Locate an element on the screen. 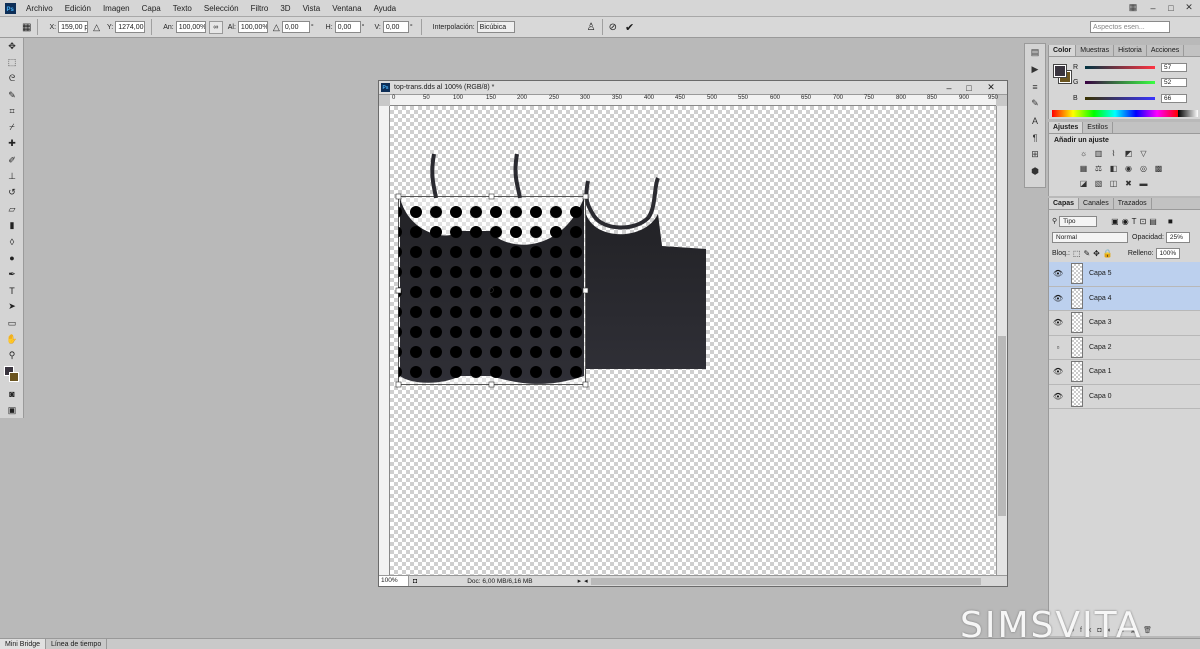 This screenshot has width=1200, height=649. brush-panel-icon: ✎ is located at coordinates (1035, 103).